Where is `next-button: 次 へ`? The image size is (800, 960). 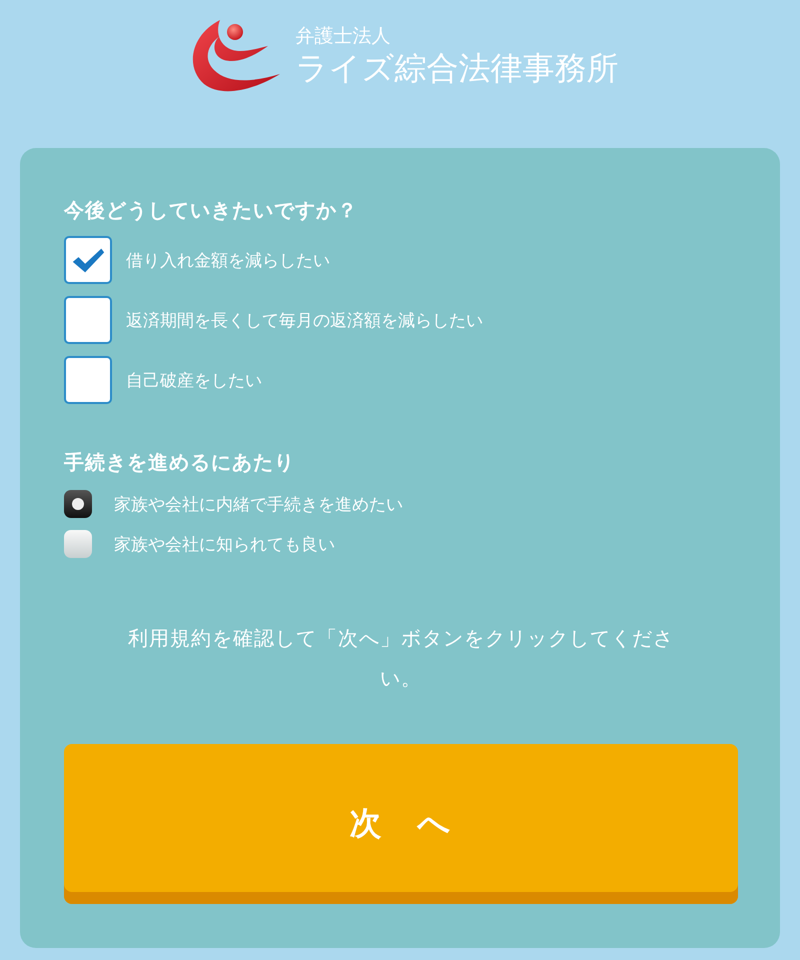 next-button: 次 へ is located at coordinates (401, 824).